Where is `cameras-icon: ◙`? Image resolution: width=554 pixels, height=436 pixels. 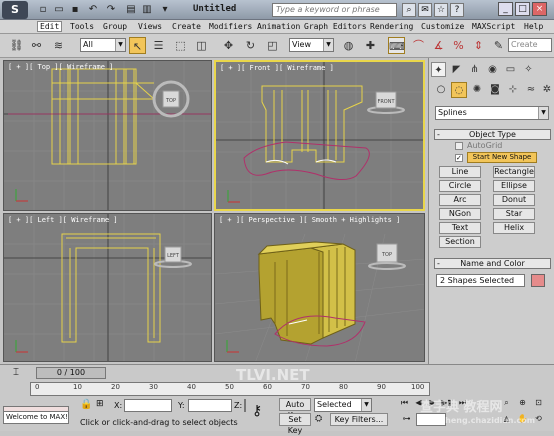
cameras-icon: ◙ is located at coordinates (495, 90).